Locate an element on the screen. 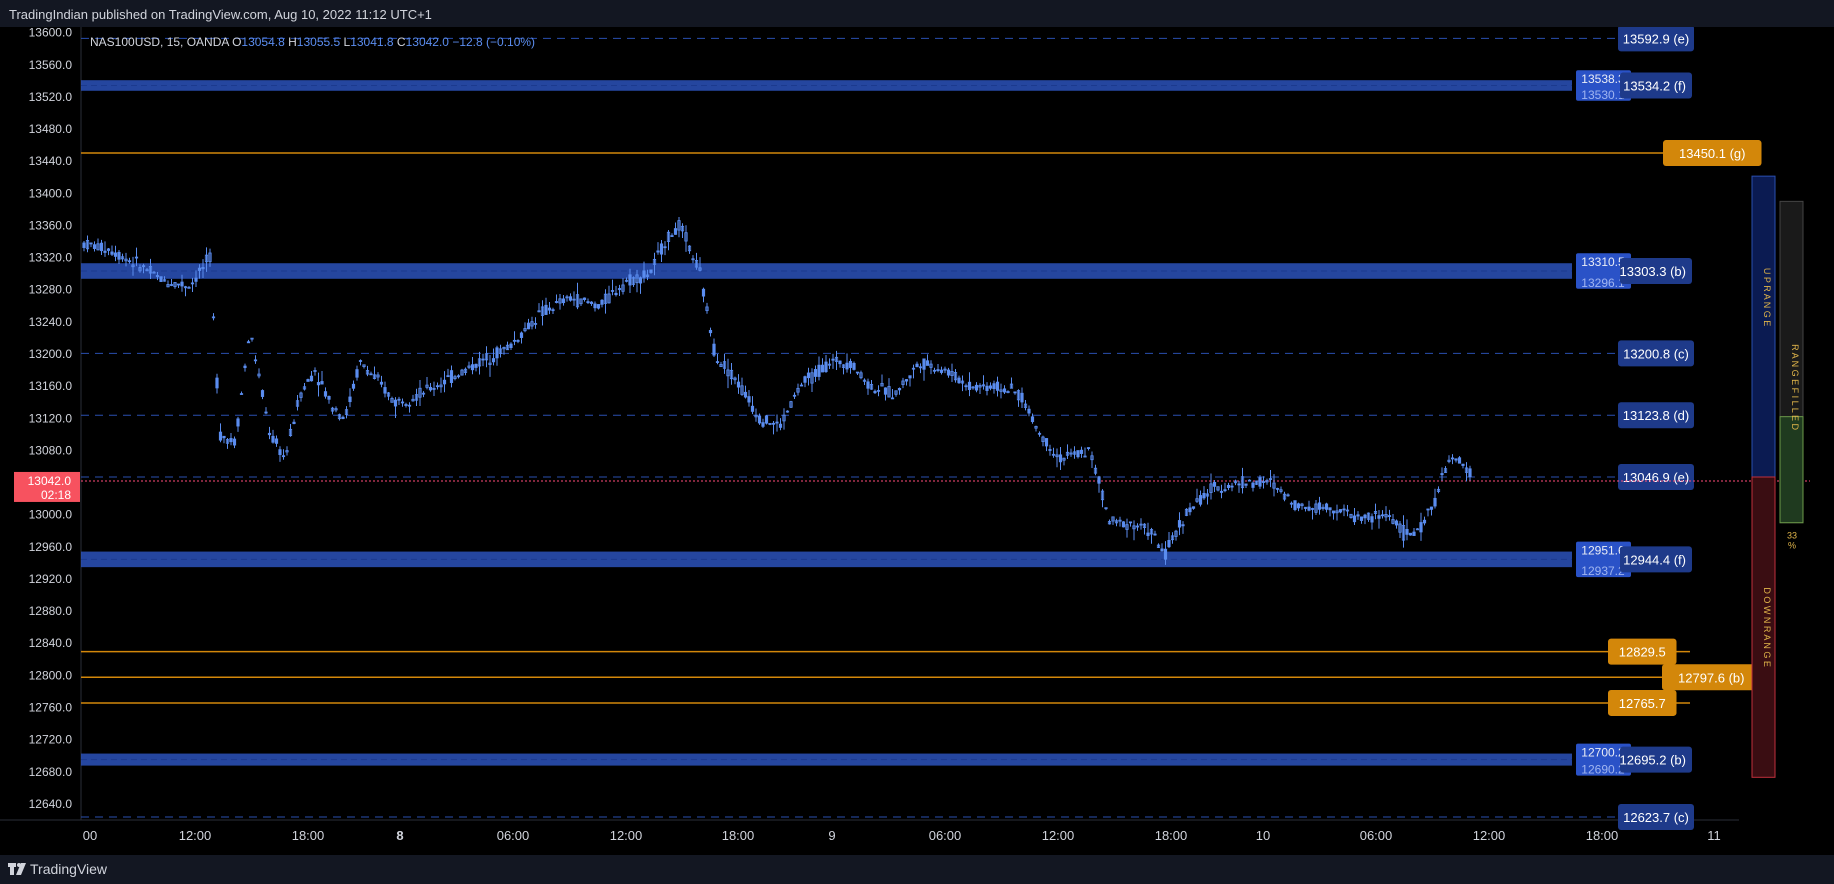 Image resolution: width=1834 pixels, height=884 pixels. level-label: 13046.9 (e) is located at coordinates (1656, 477).